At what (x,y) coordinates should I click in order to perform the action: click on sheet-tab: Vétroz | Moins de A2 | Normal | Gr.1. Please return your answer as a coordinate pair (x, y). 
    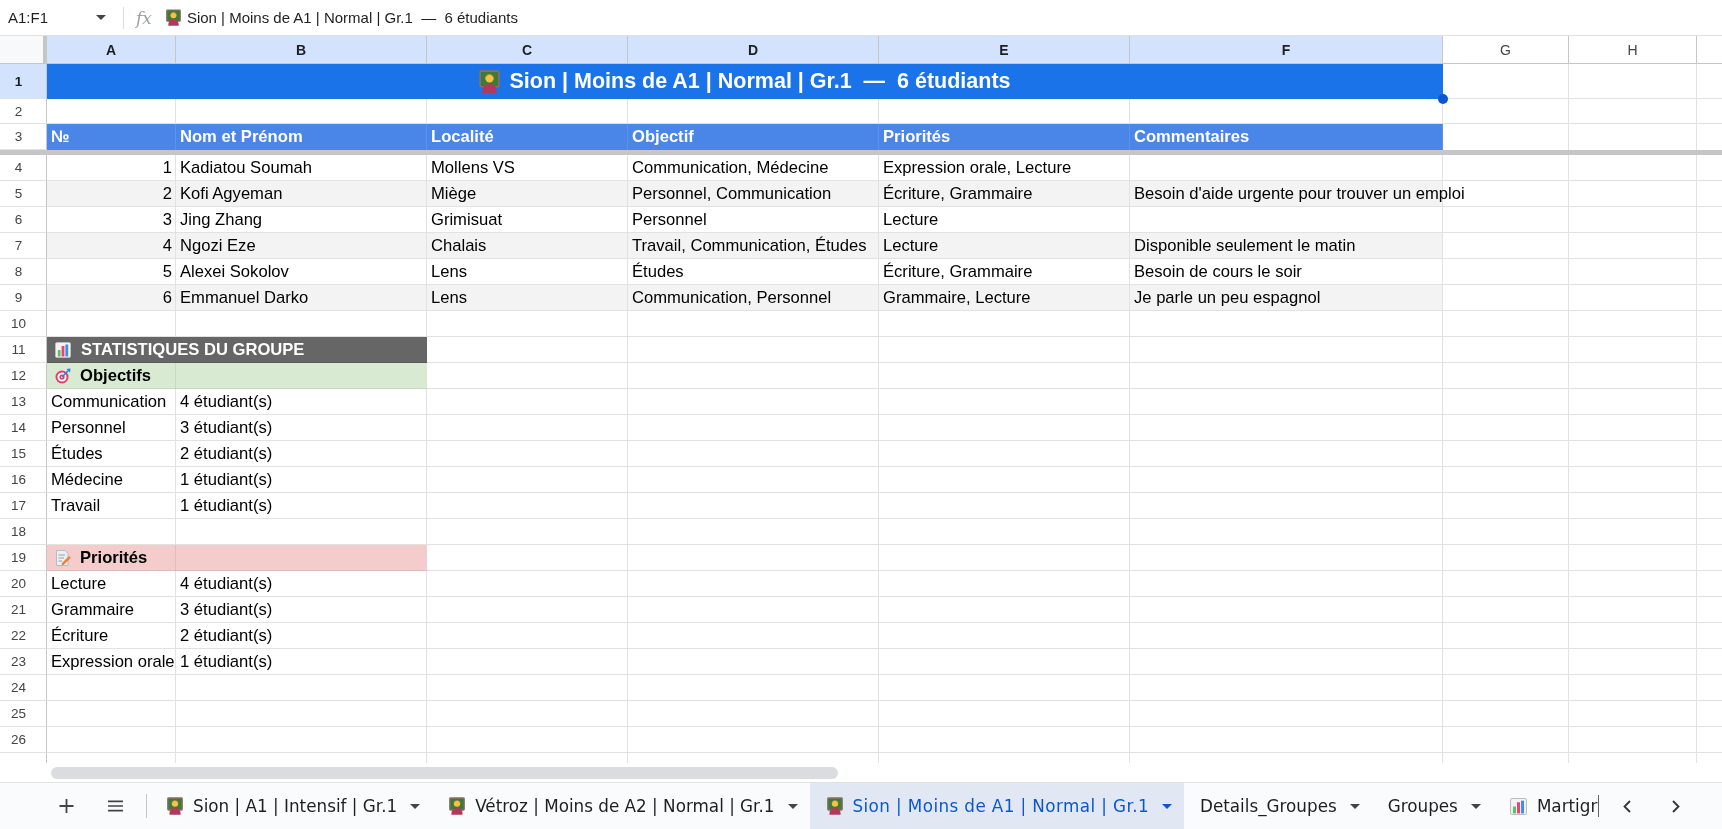
    Looking at the image, I should click on (621, 806).